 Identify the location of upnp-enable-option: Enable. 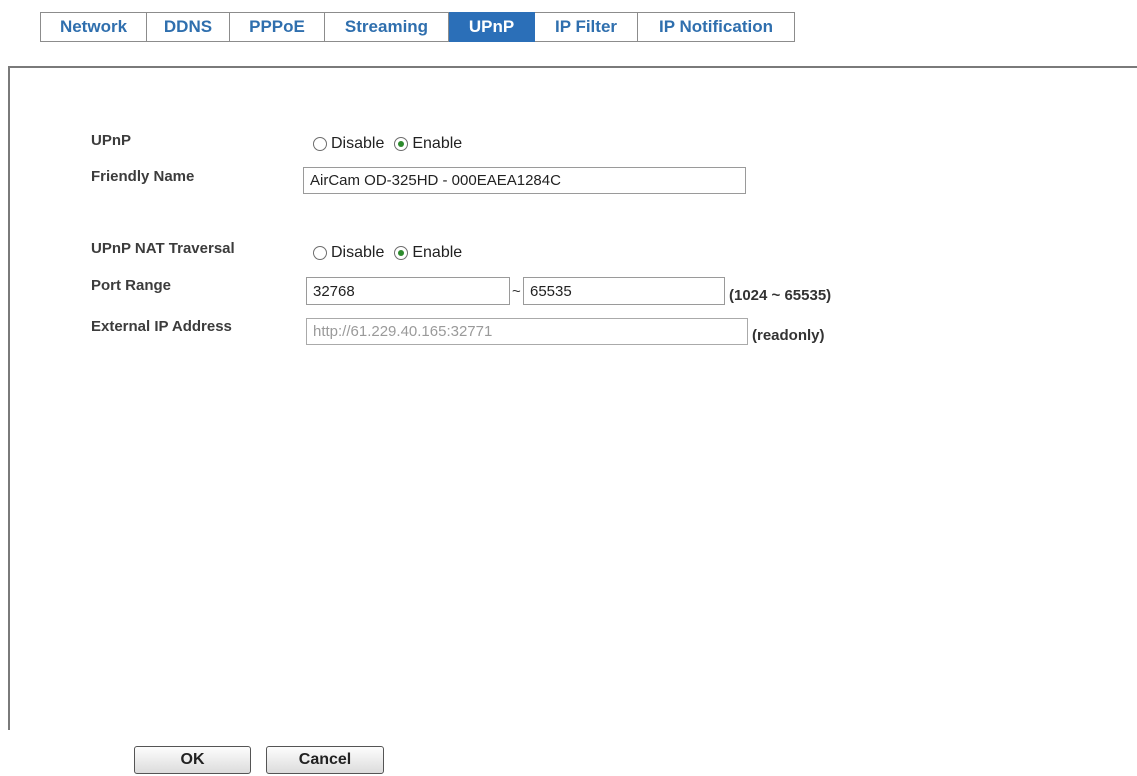
(428, 144).